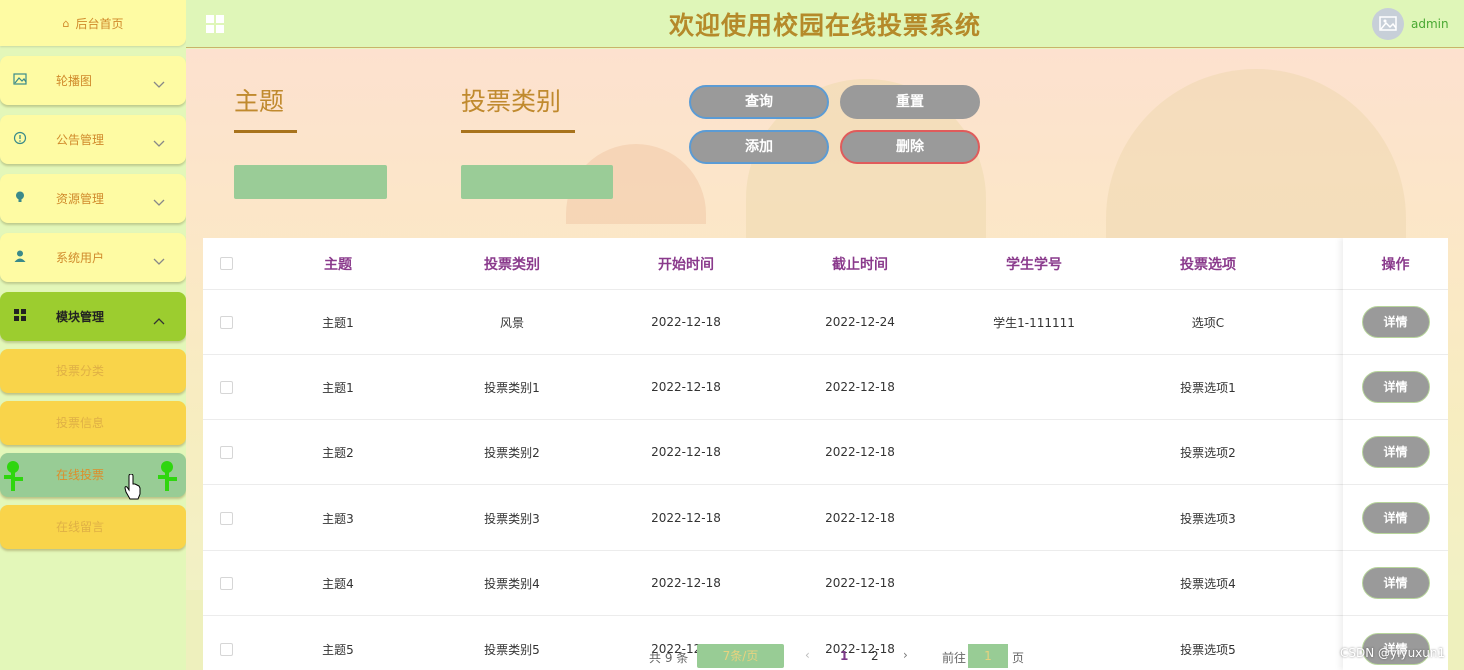 Image resolution: width=1464 pixels, height=670 pixels. I want to click on select-all-cell, so click(226, 263).